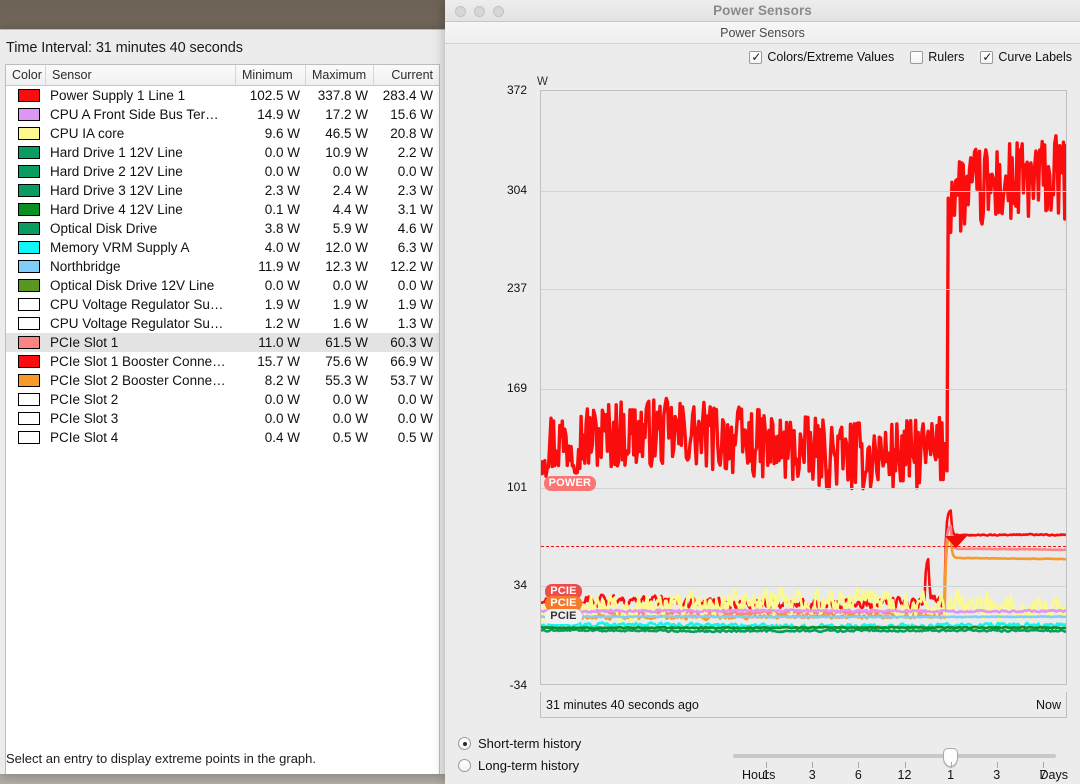 The image size is (1080, 784). I want to click on sensor-max-cell: 10.9 W, so click(346, 152).